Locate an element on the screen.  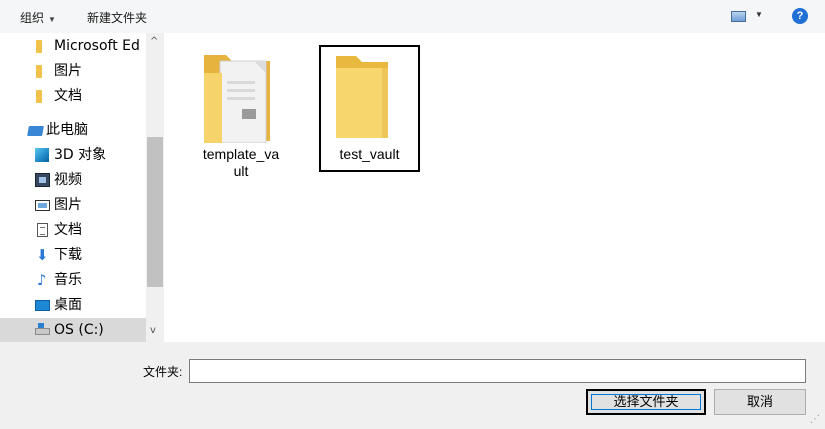
nav-item-this-pc: 此电脑 is located at coordinates (73, 130).